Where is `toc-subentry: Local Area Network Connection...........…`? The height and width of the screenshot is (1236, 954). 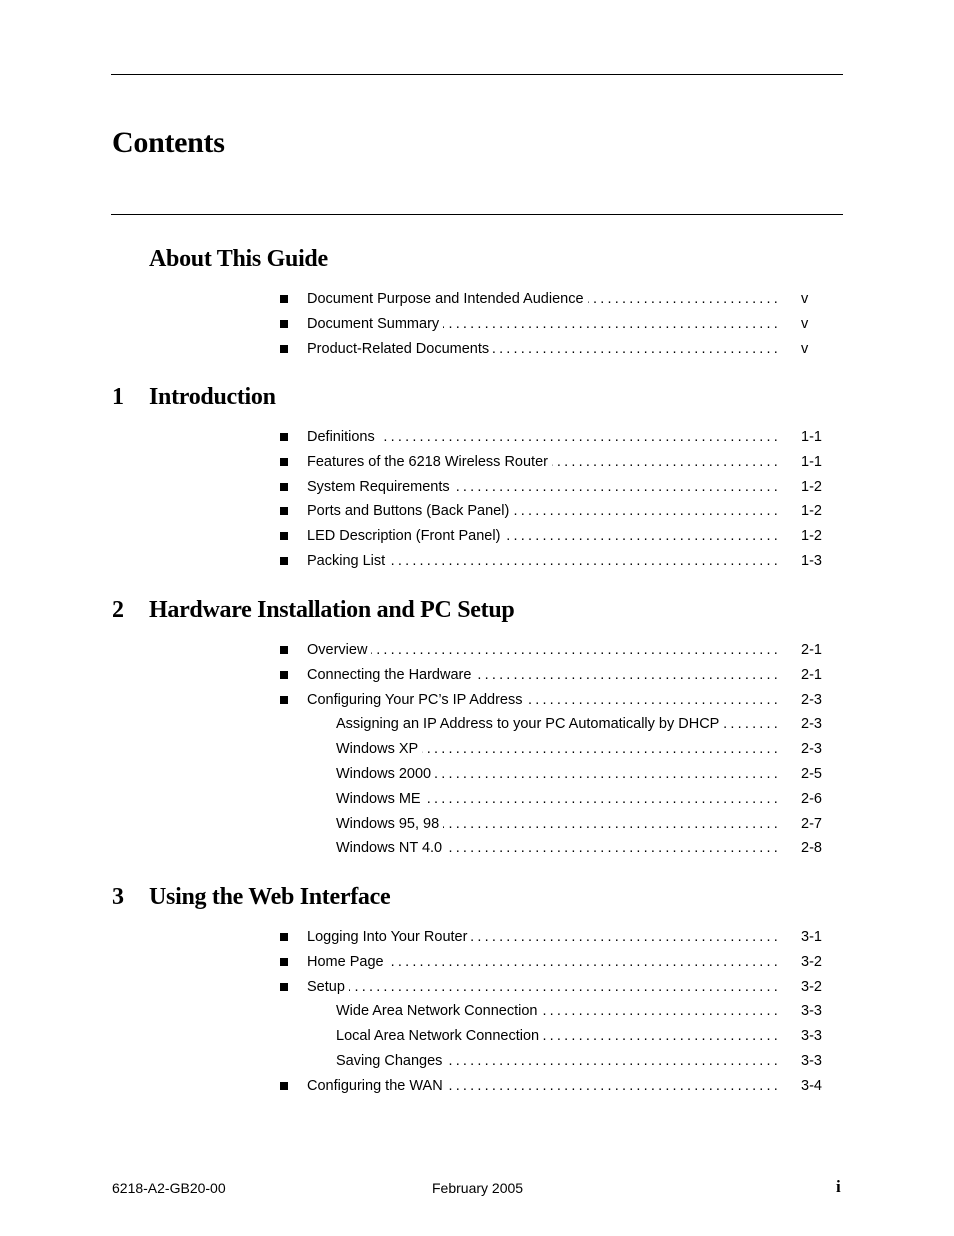
toc-subentry: Local Area Network Connection...........… is located at coordinates (477, 1039).